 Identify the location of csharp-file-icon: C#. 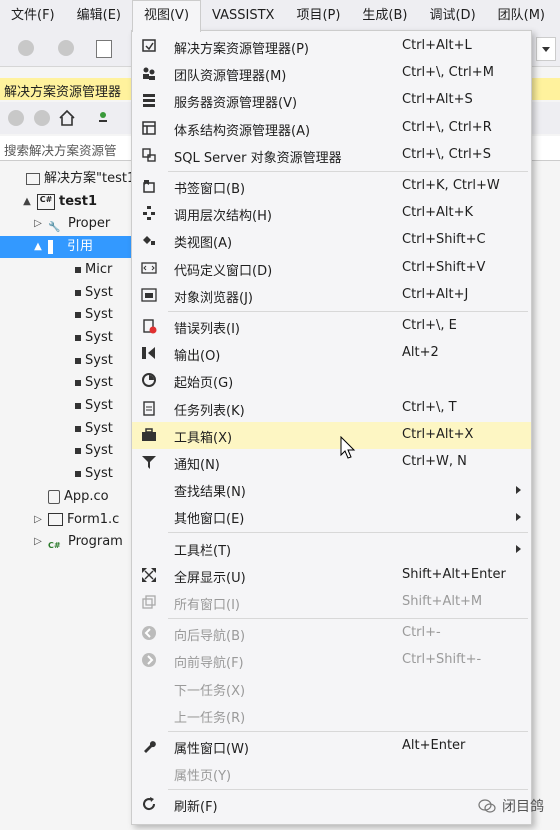
(54, 546).